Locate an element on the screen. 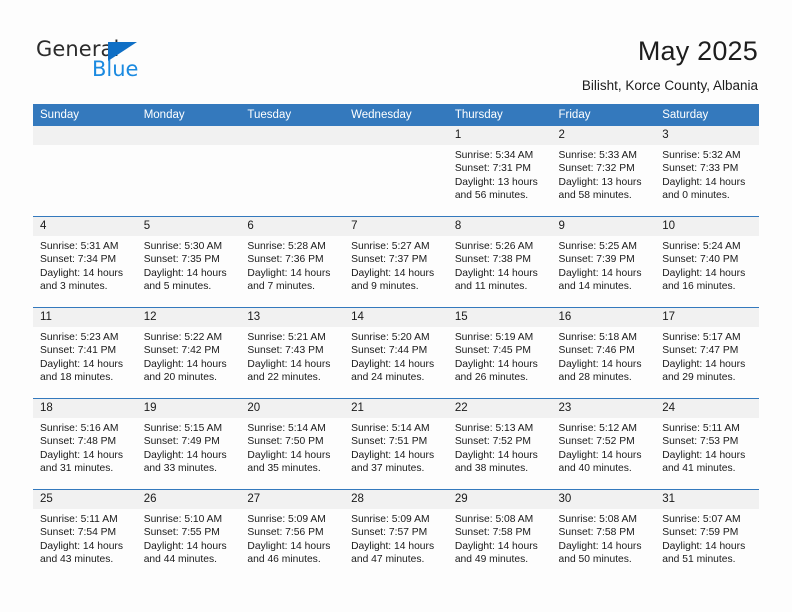 Image resolution: width=792 pixels, height=612 pixels. day-number: 21 is located at coordinates (396, 408).